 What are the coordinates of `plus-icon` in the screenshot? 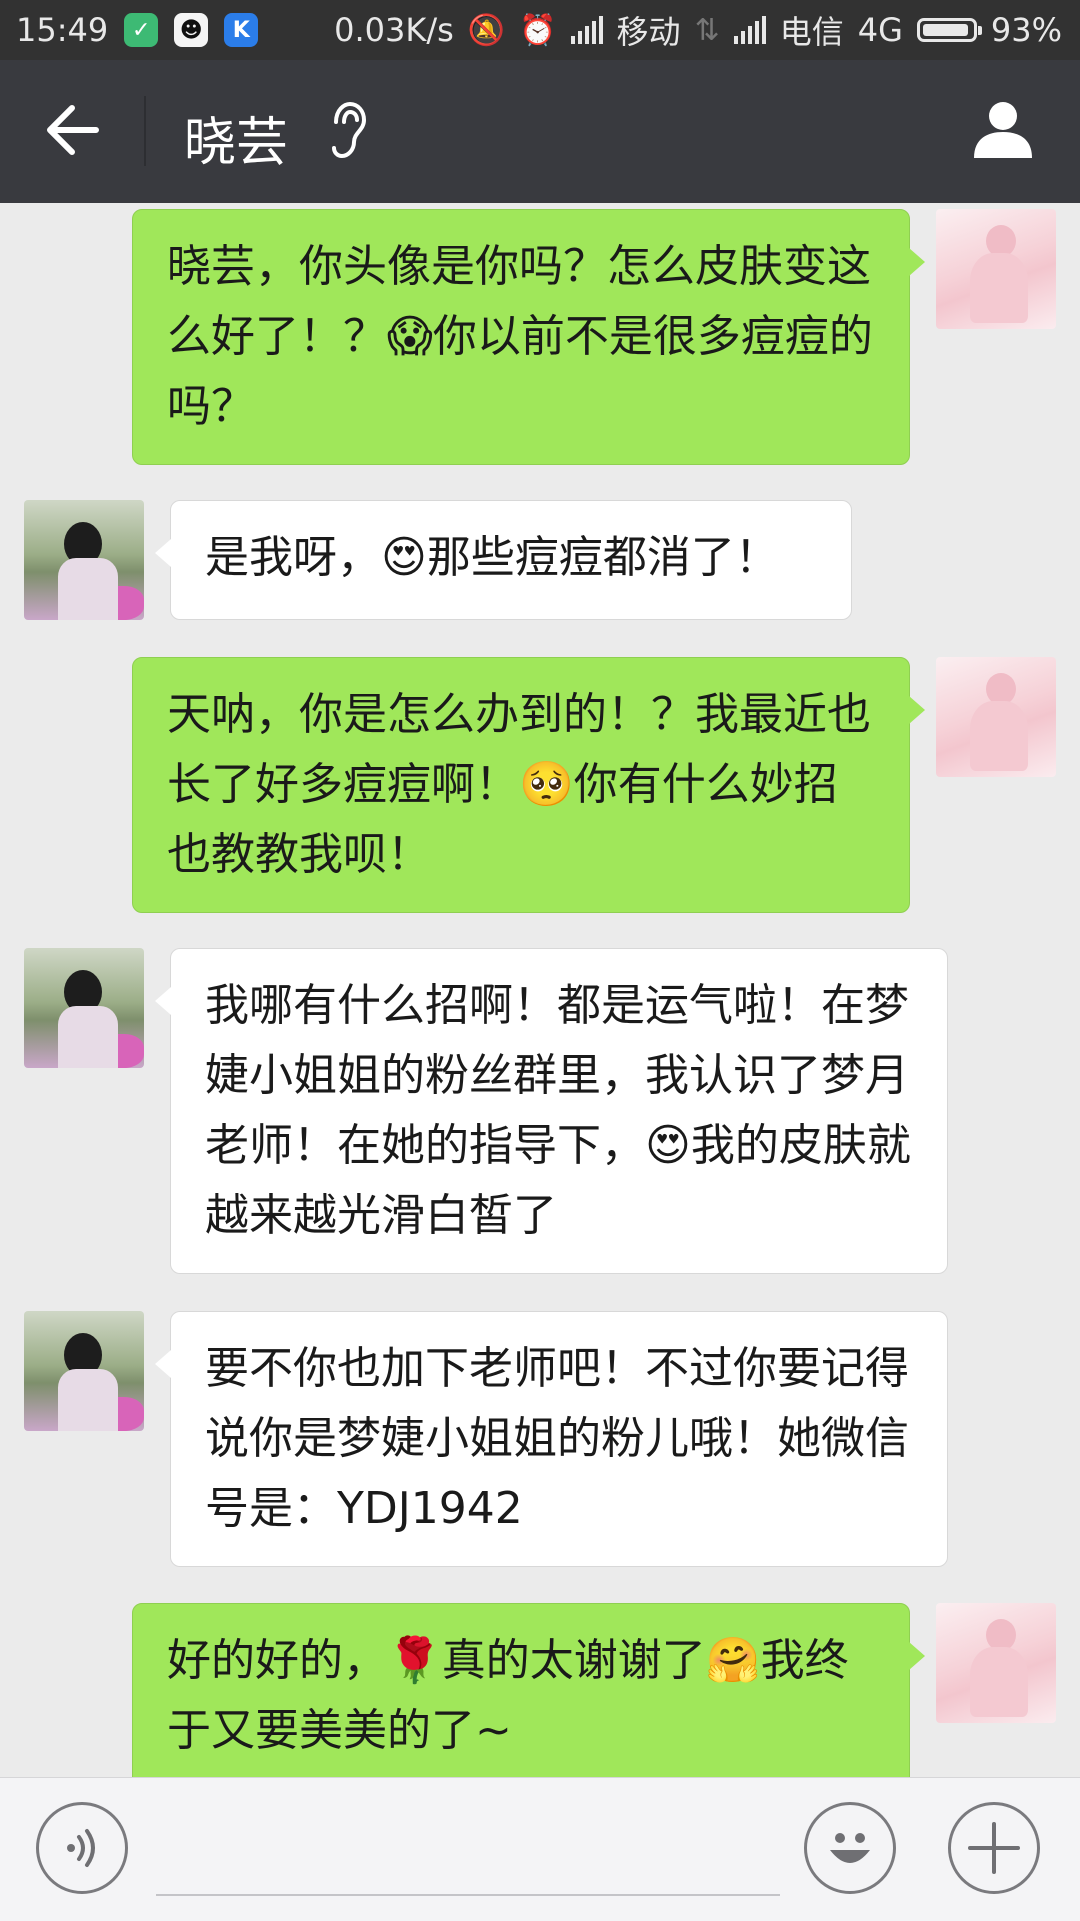 It's located at (994, 1848).